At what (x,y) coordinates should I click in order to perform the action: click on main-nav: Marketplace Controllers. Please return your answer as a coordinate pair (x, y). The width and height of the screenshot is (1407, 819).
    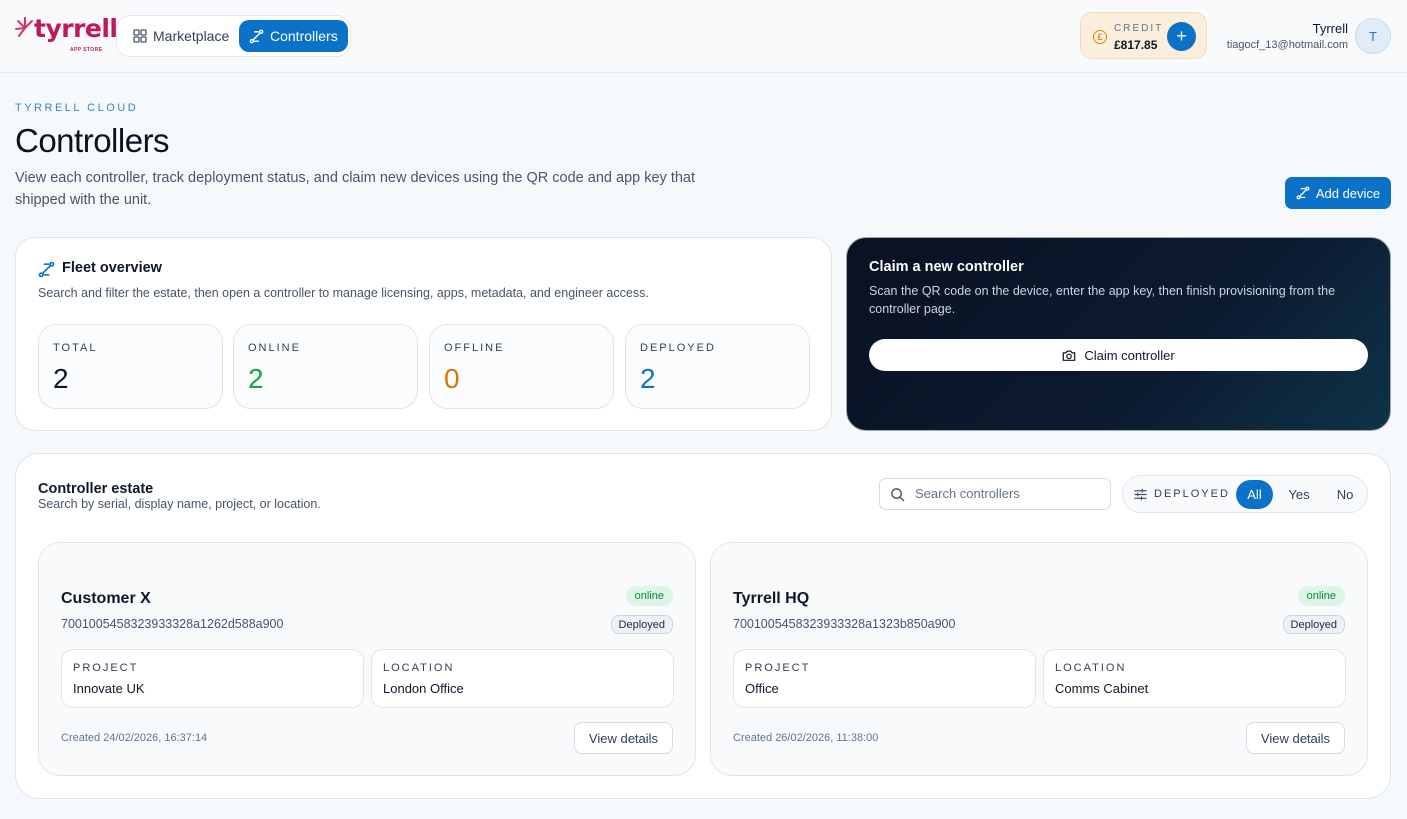
    Looking at the image, I should click on (233, 36).